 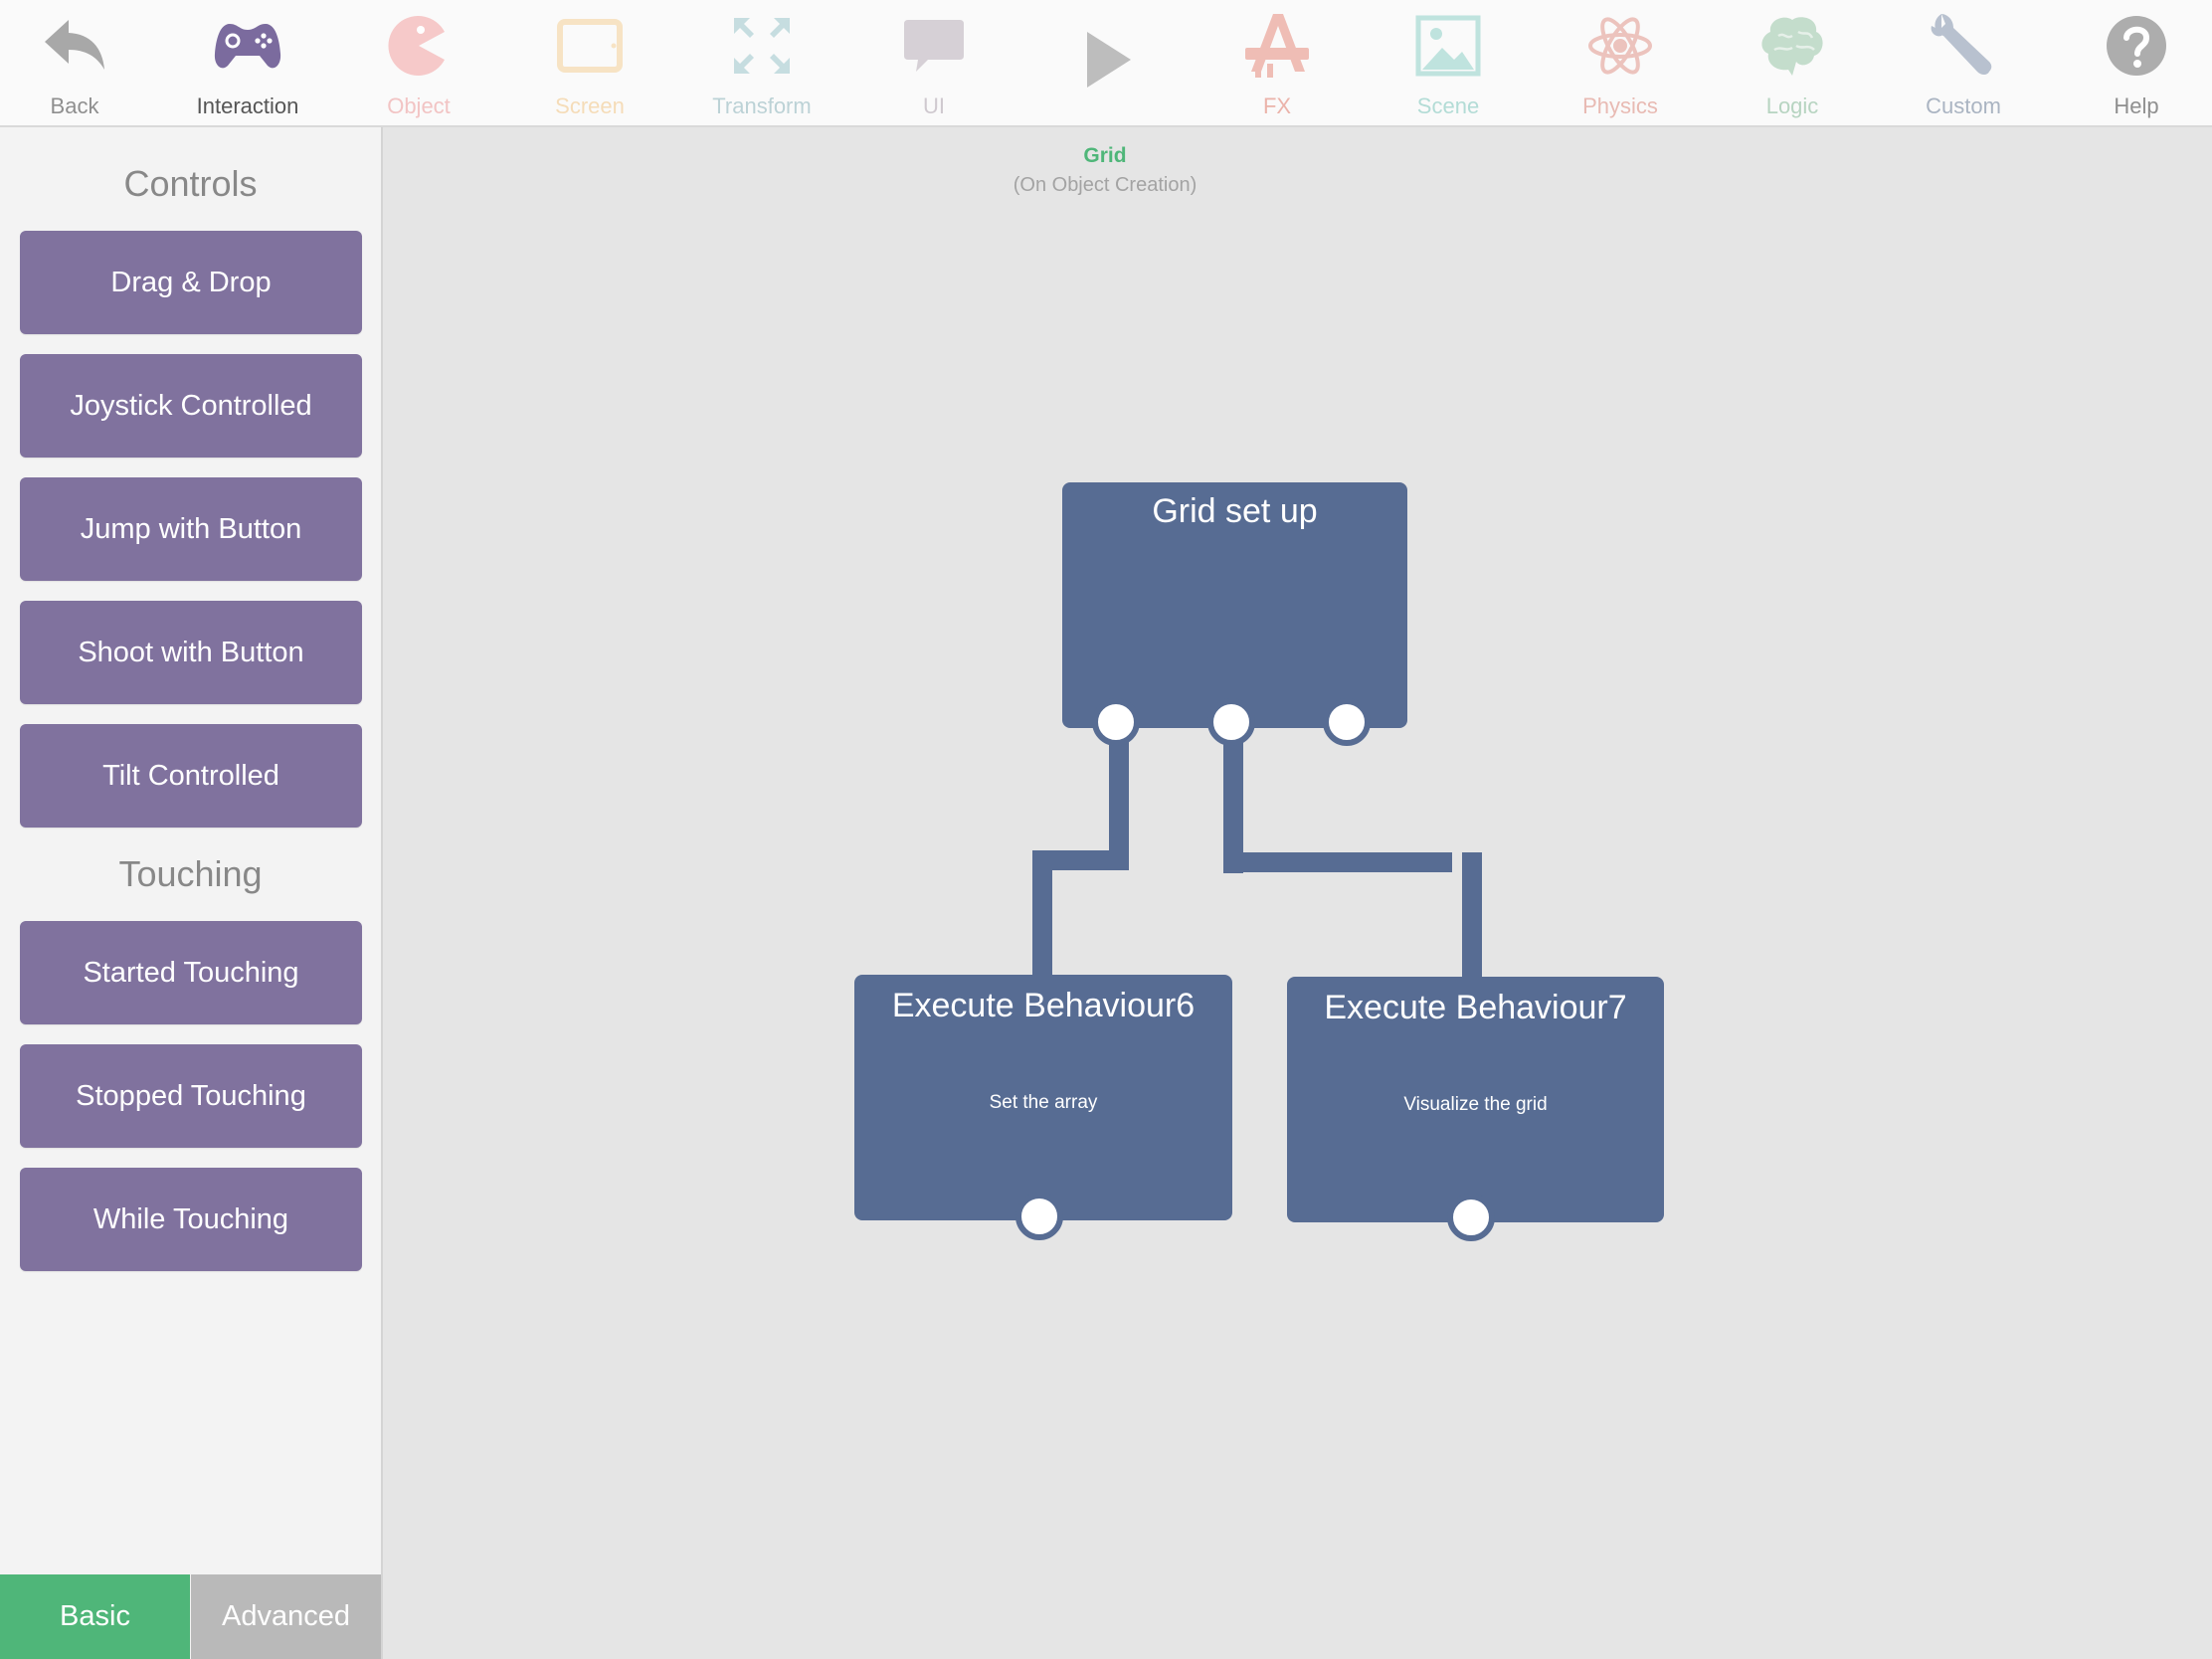 I want to click on play-button, so click(x=1105, y=62).